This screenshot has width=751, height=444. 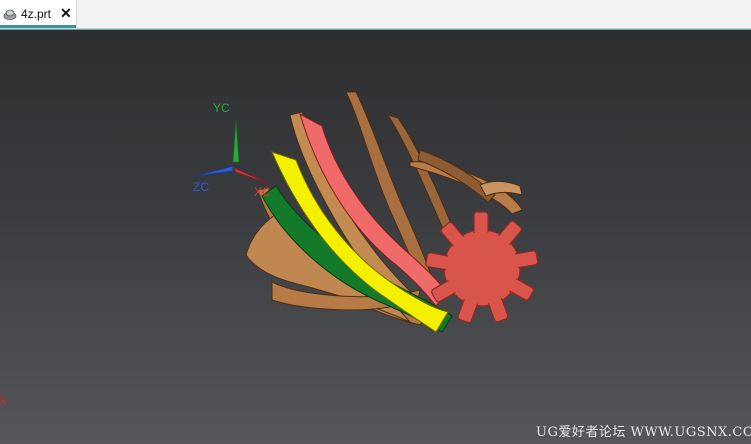 What do you see at coordinates (375, 14) in the screenshot?
I see `tab-bar: 4z.prt ✕` at bounding box center [375, 14].